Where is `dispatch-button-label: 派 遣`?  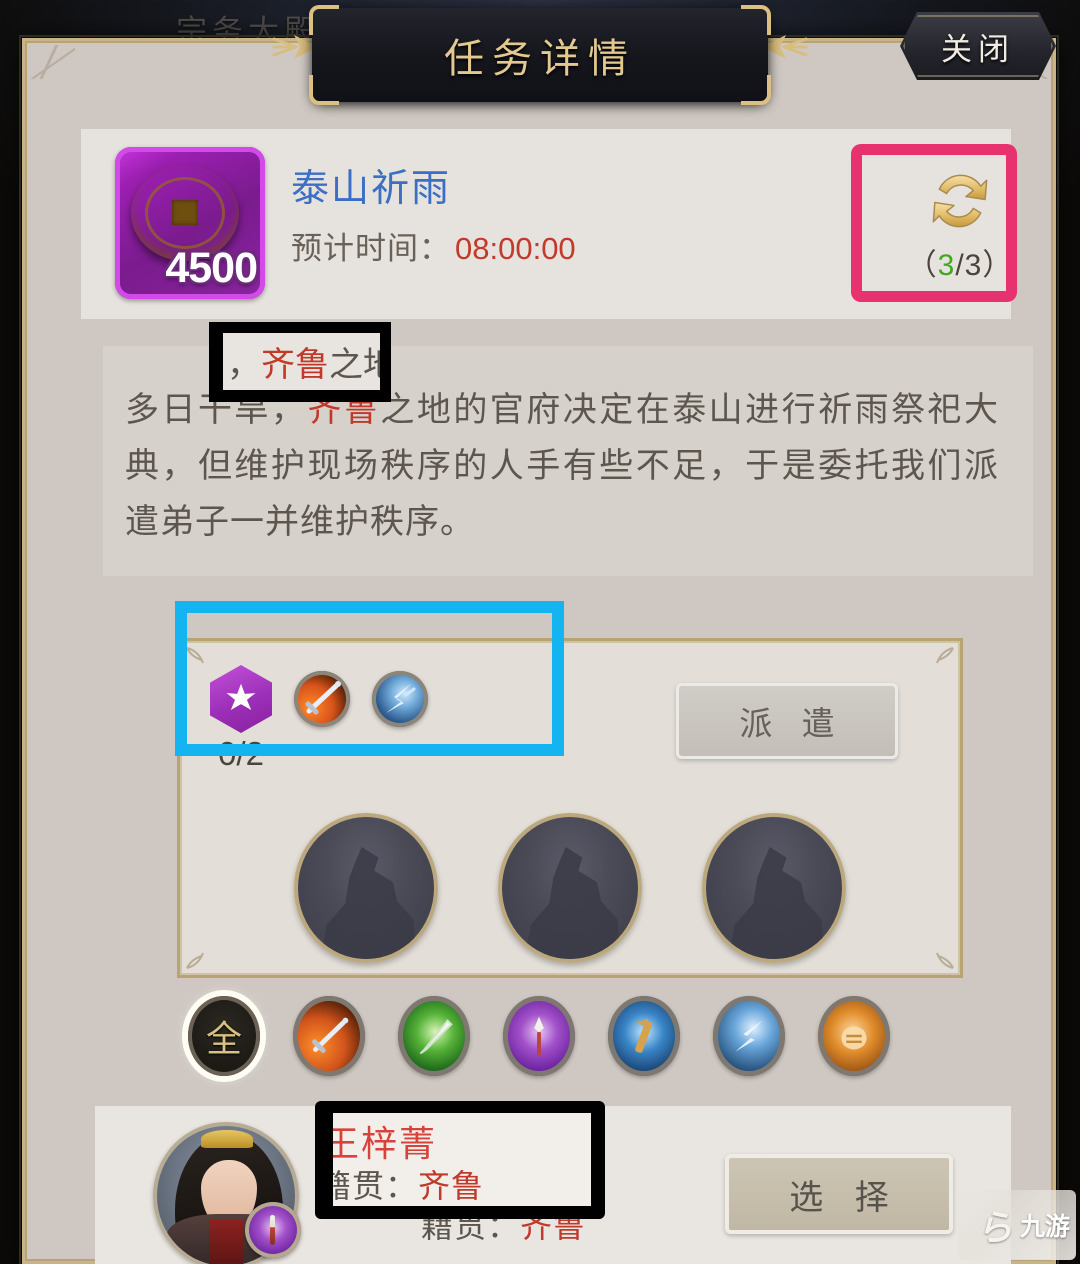
dispatch-button-label: 派 遣 is located at coordinates (792, 723).